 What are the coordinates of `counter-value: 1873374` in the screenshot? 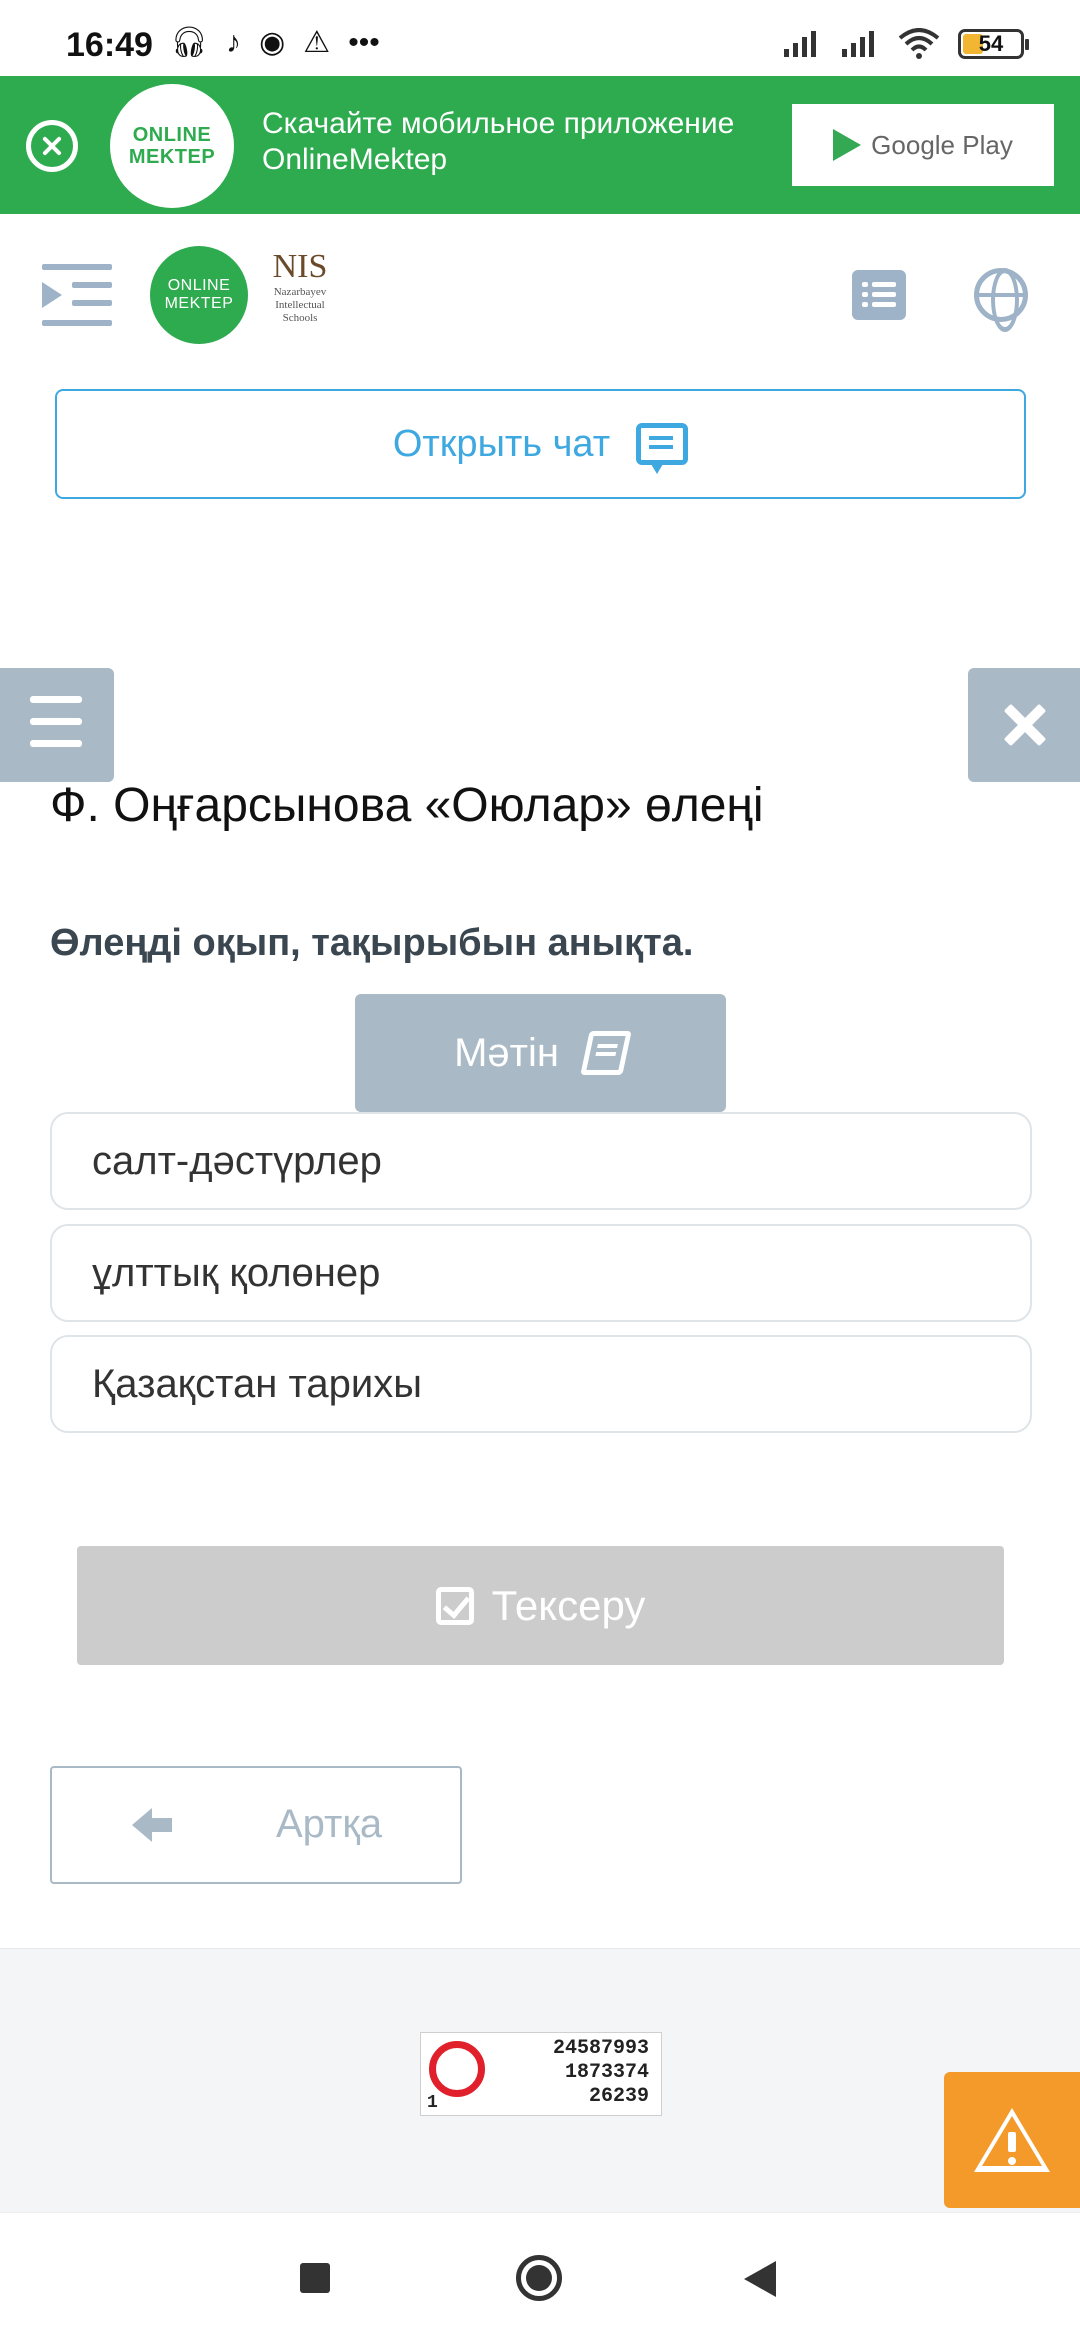 It's located at (606, 2072).